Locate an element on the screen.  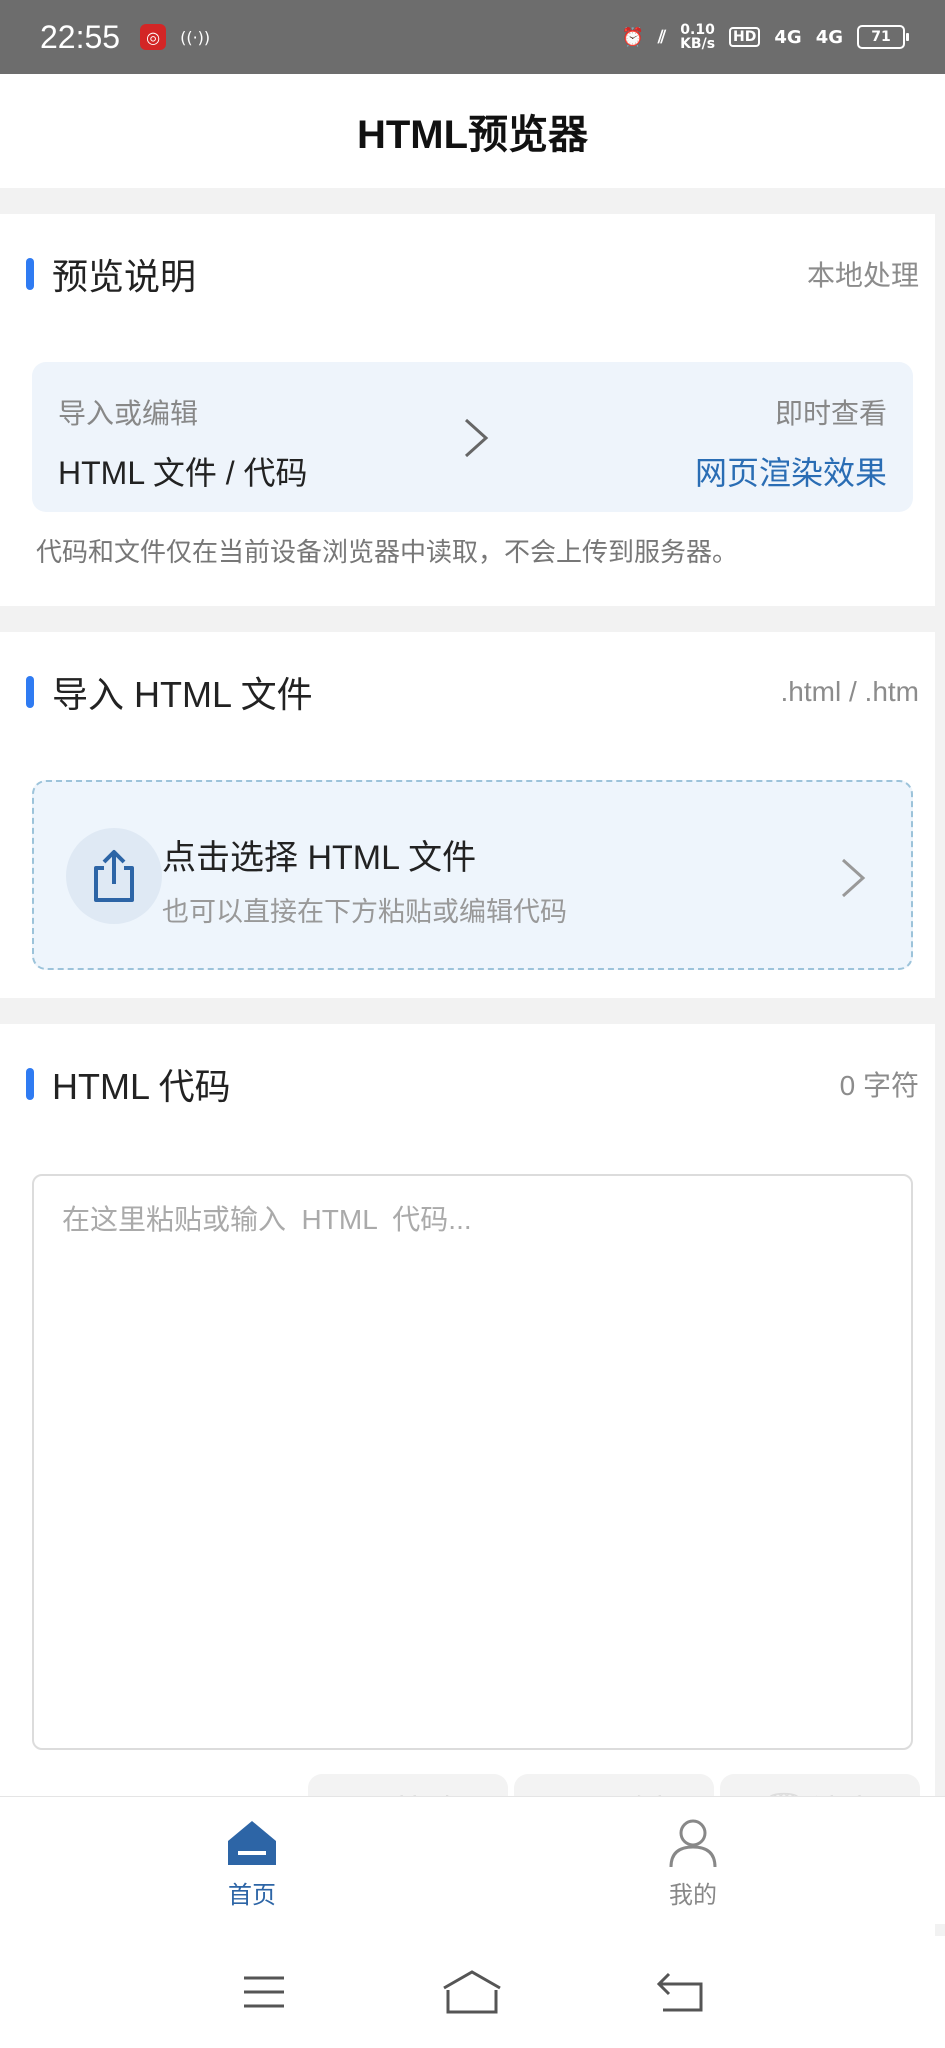
page-title: HTML预览器 is located at coordinates (472, 135).